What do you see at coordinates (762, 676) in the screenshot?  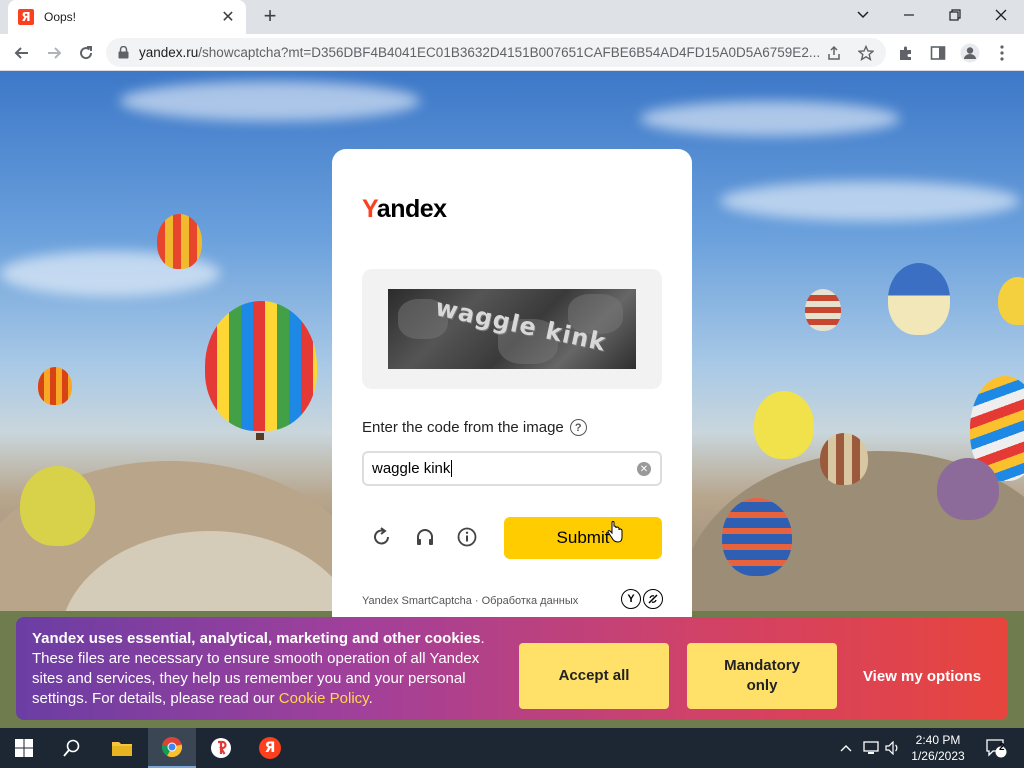 I see `mandatory-only-button: Mandatory only` at bounding box center [762, 676].